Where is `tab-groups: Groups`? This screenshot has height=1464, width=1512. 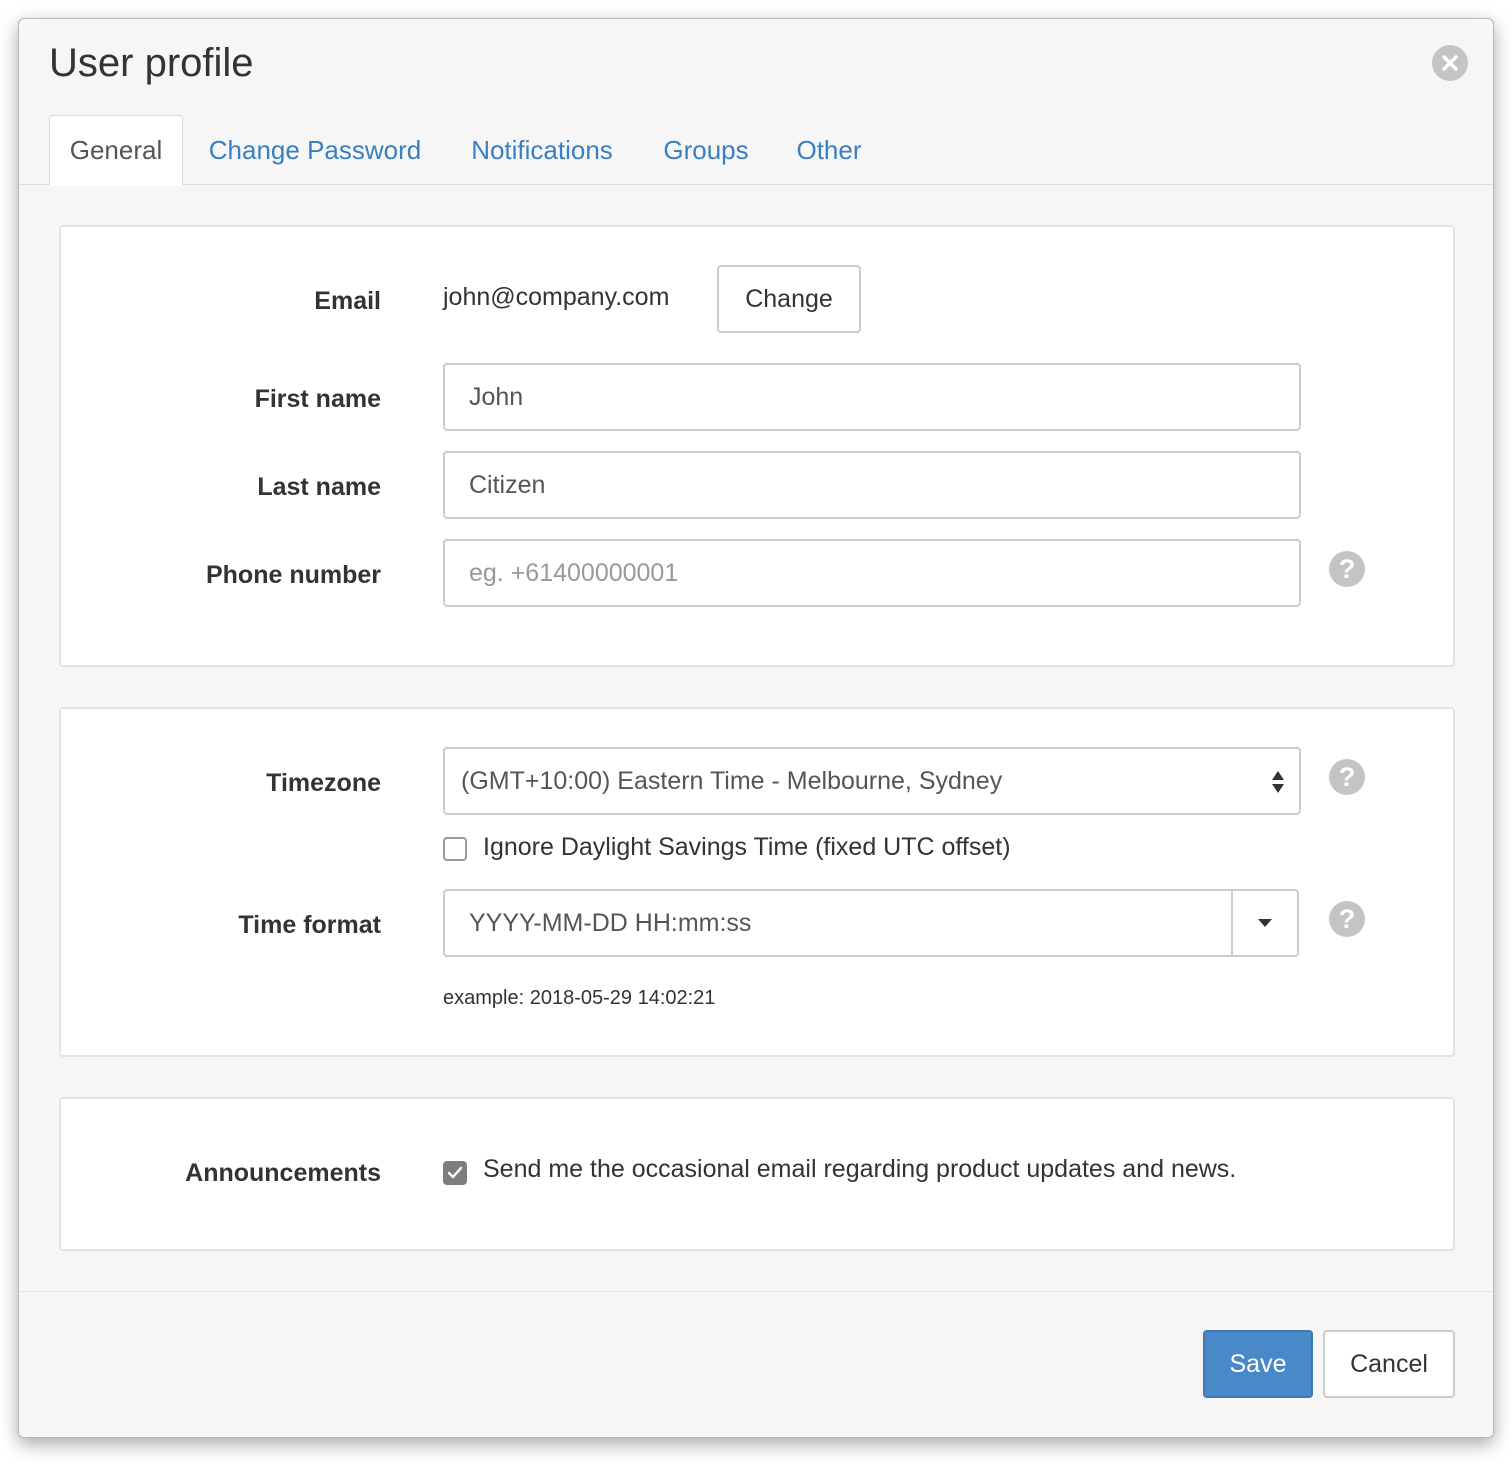 tab-groups: Groups is located at coordinates (706, 150).